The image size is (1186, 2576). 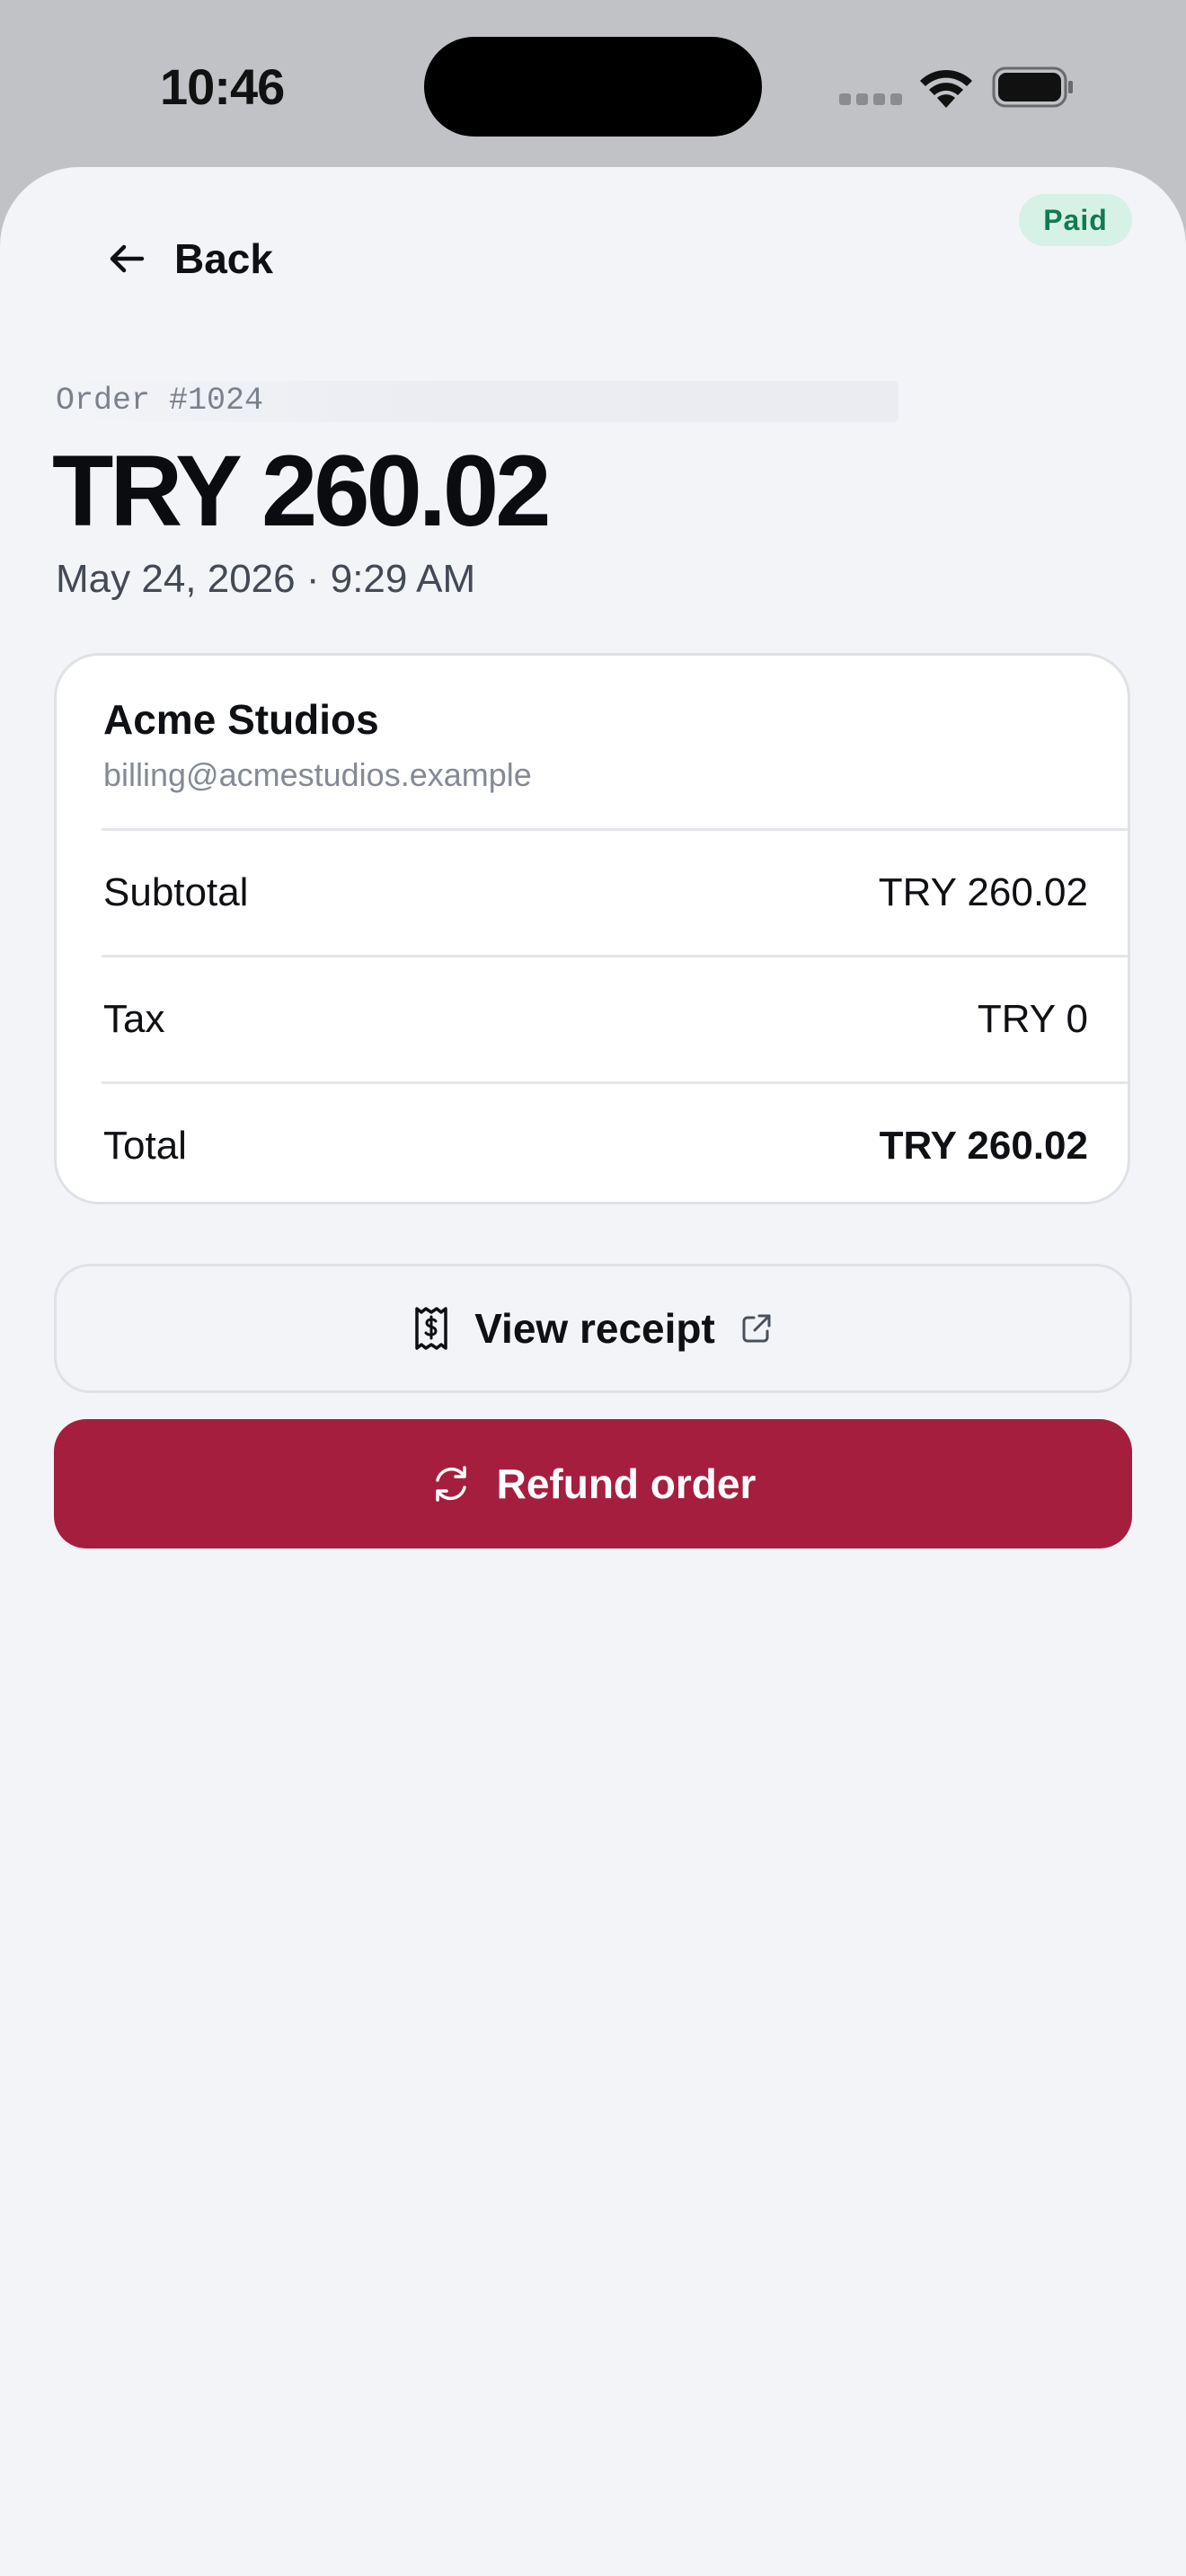 I want to click on view-receipt-button: View receipt, so click(x=593, y=1328).